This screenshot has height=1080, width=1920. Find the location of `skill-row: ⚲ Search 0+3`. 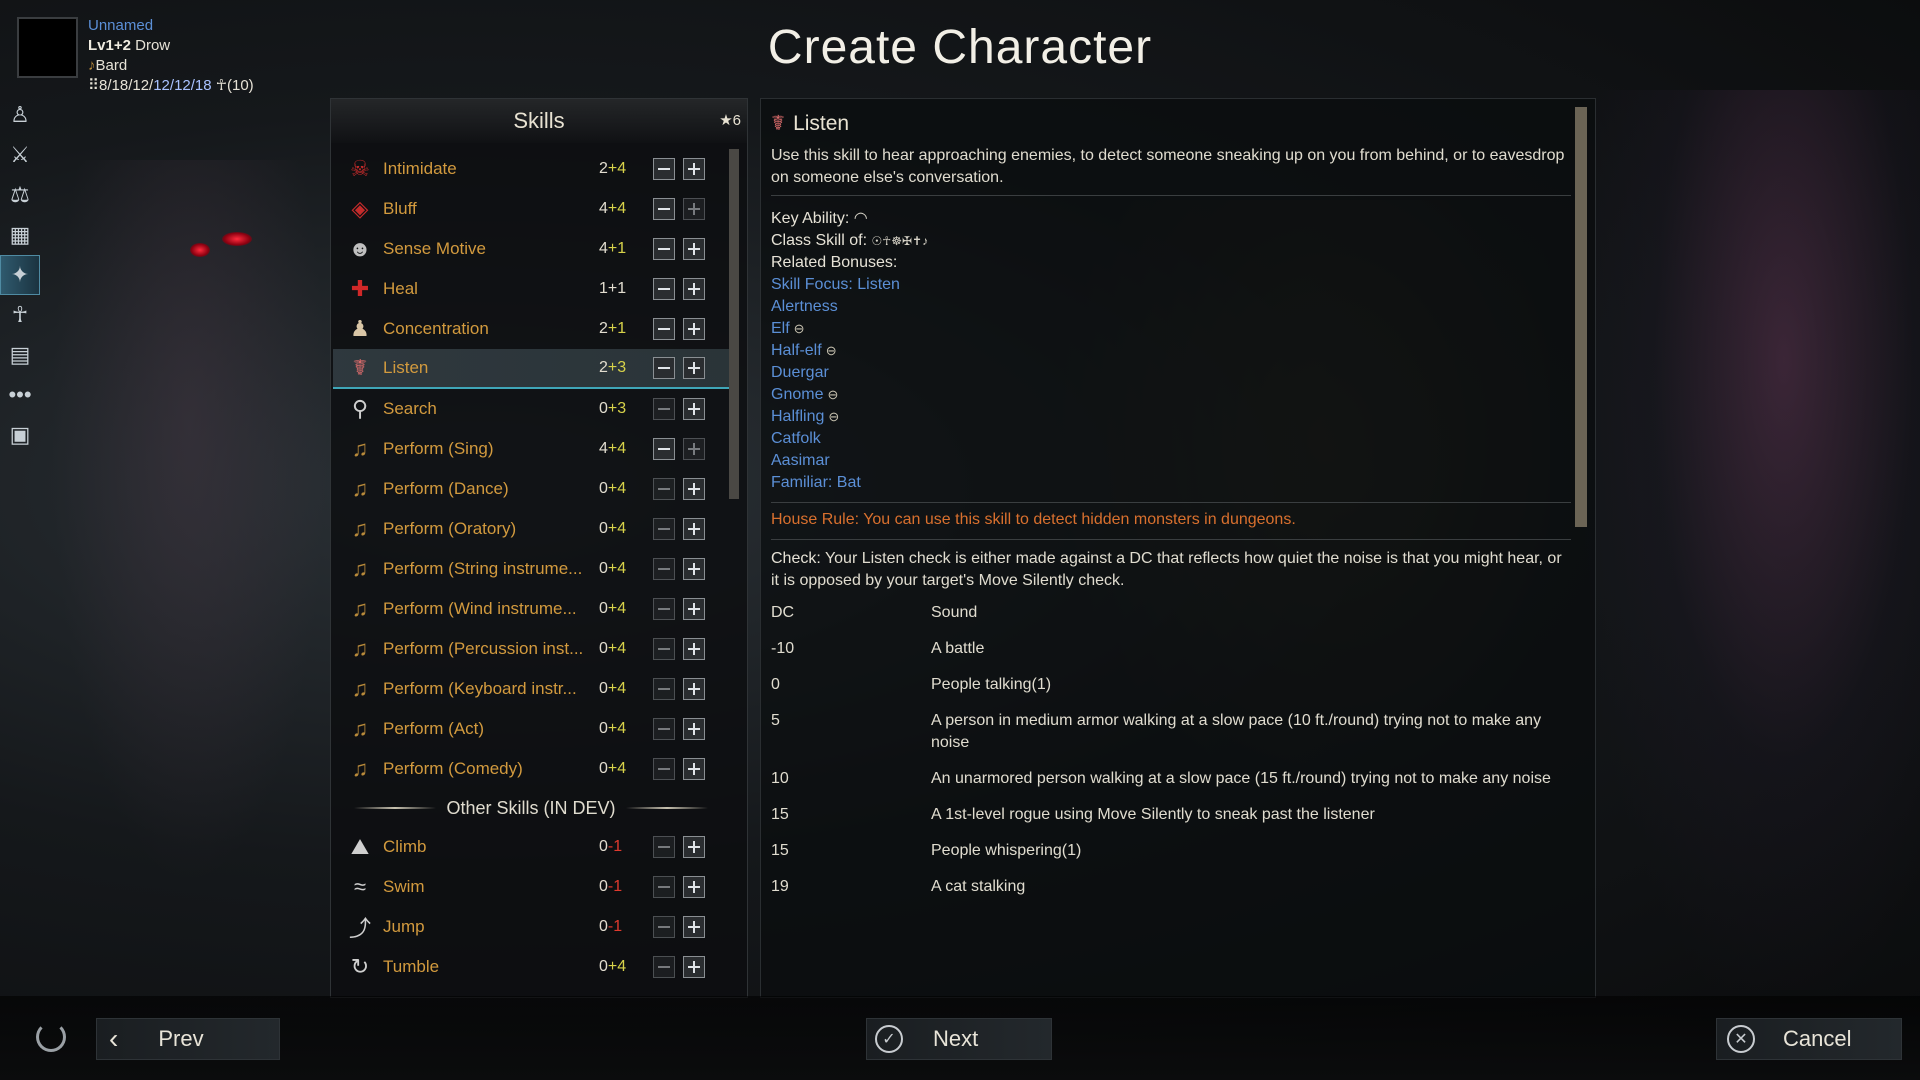

skill-row: ⚲ Search 0+3 is located at coordinates (531, 409).